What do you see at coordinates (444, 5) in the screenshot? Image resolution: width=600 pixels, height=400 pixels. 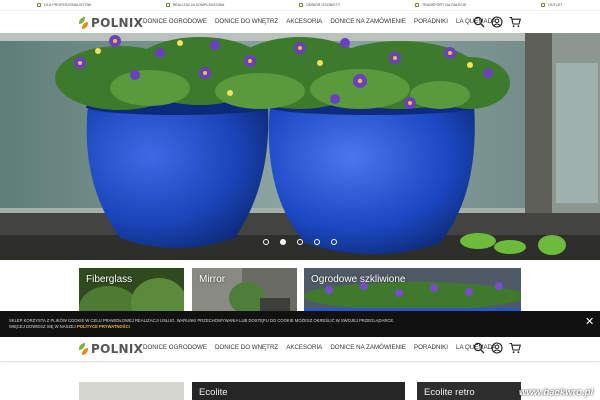 I see `info-item-label: TRANSPORT NA PALECIE` at bounding box center [444, 5].